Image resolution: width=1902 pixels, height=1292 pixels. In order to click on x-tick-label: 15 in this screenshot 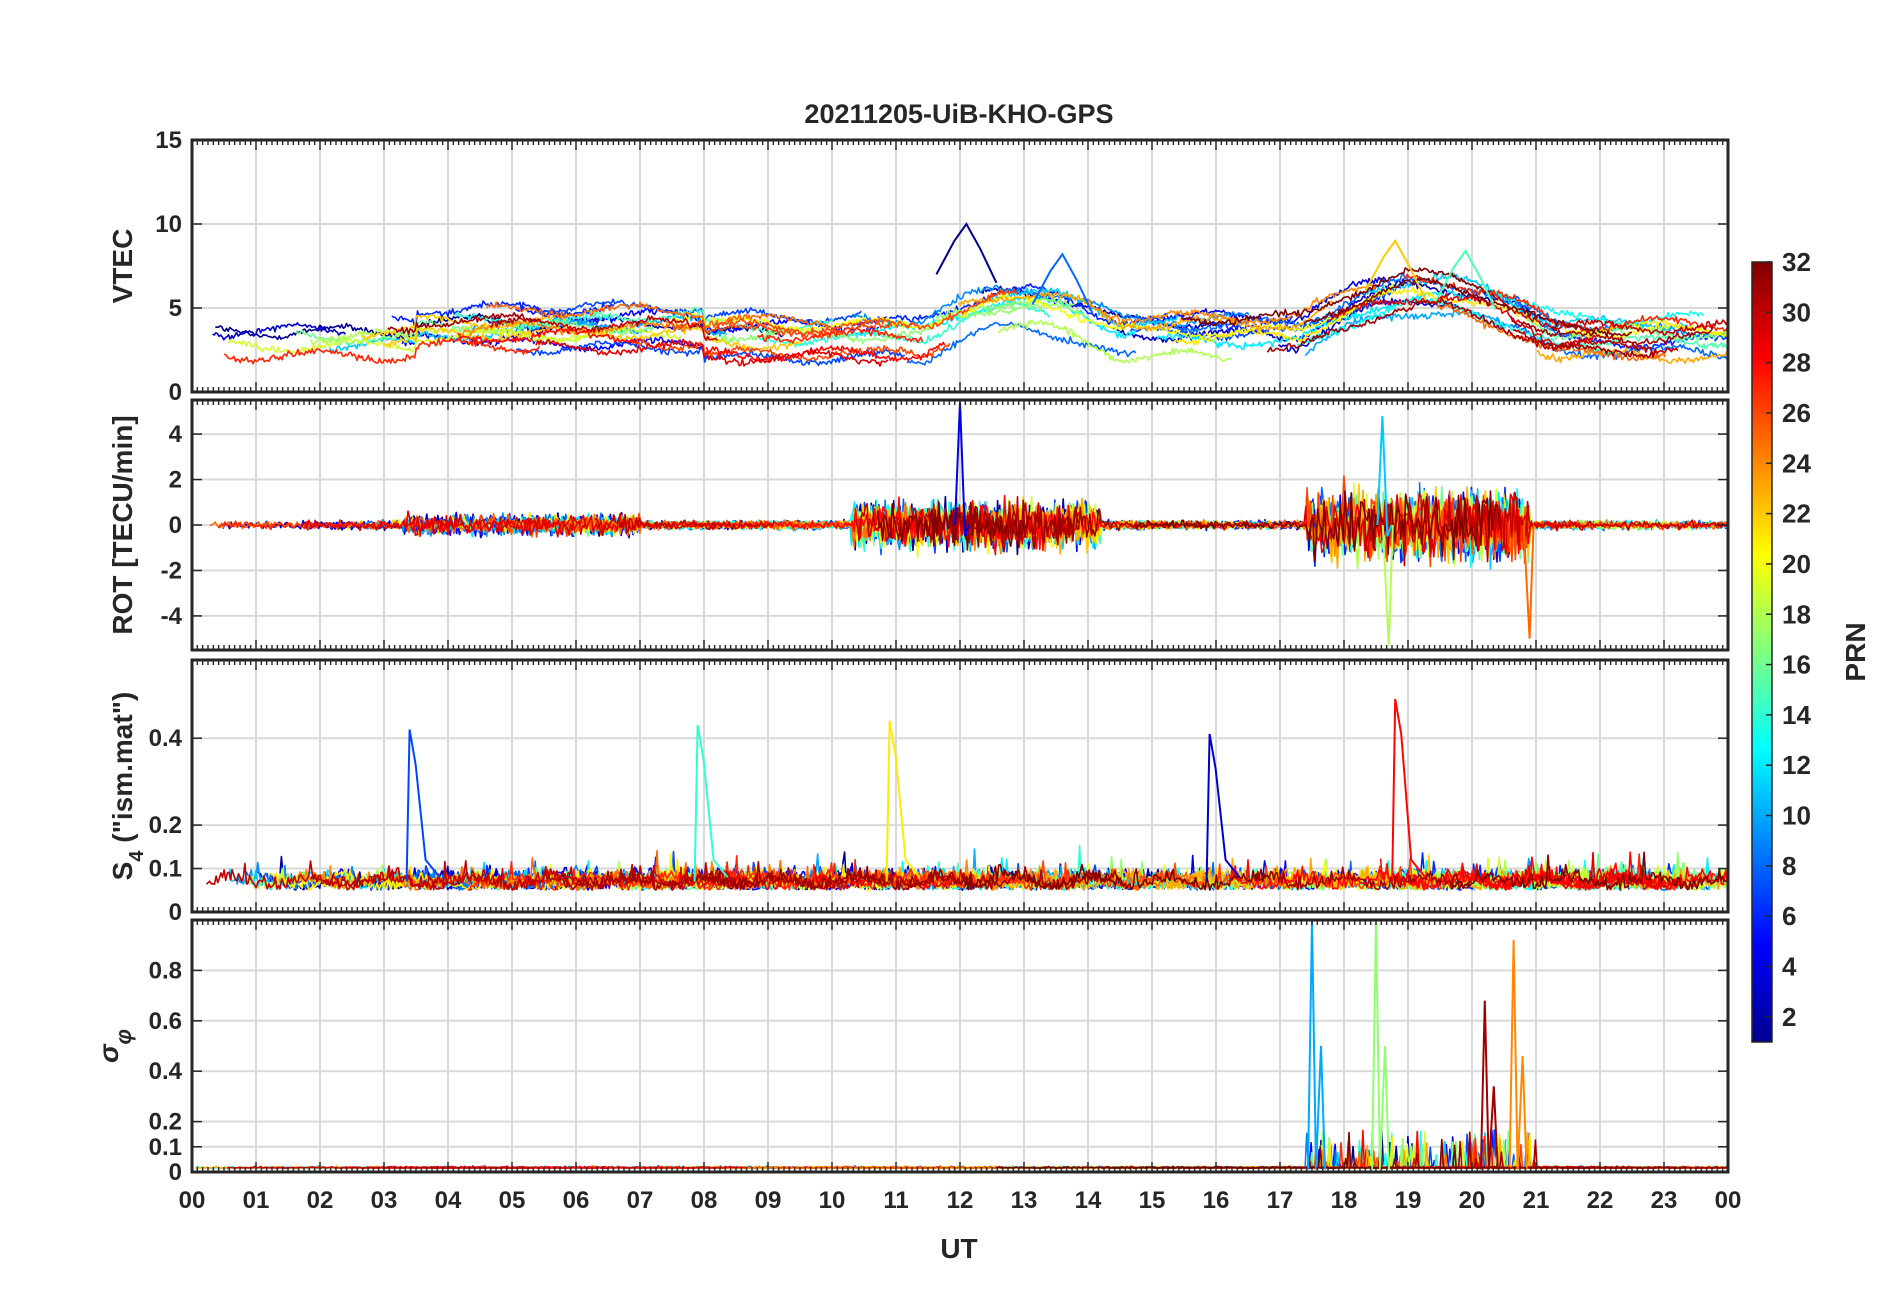, I will do `click(1152, 1200)`.